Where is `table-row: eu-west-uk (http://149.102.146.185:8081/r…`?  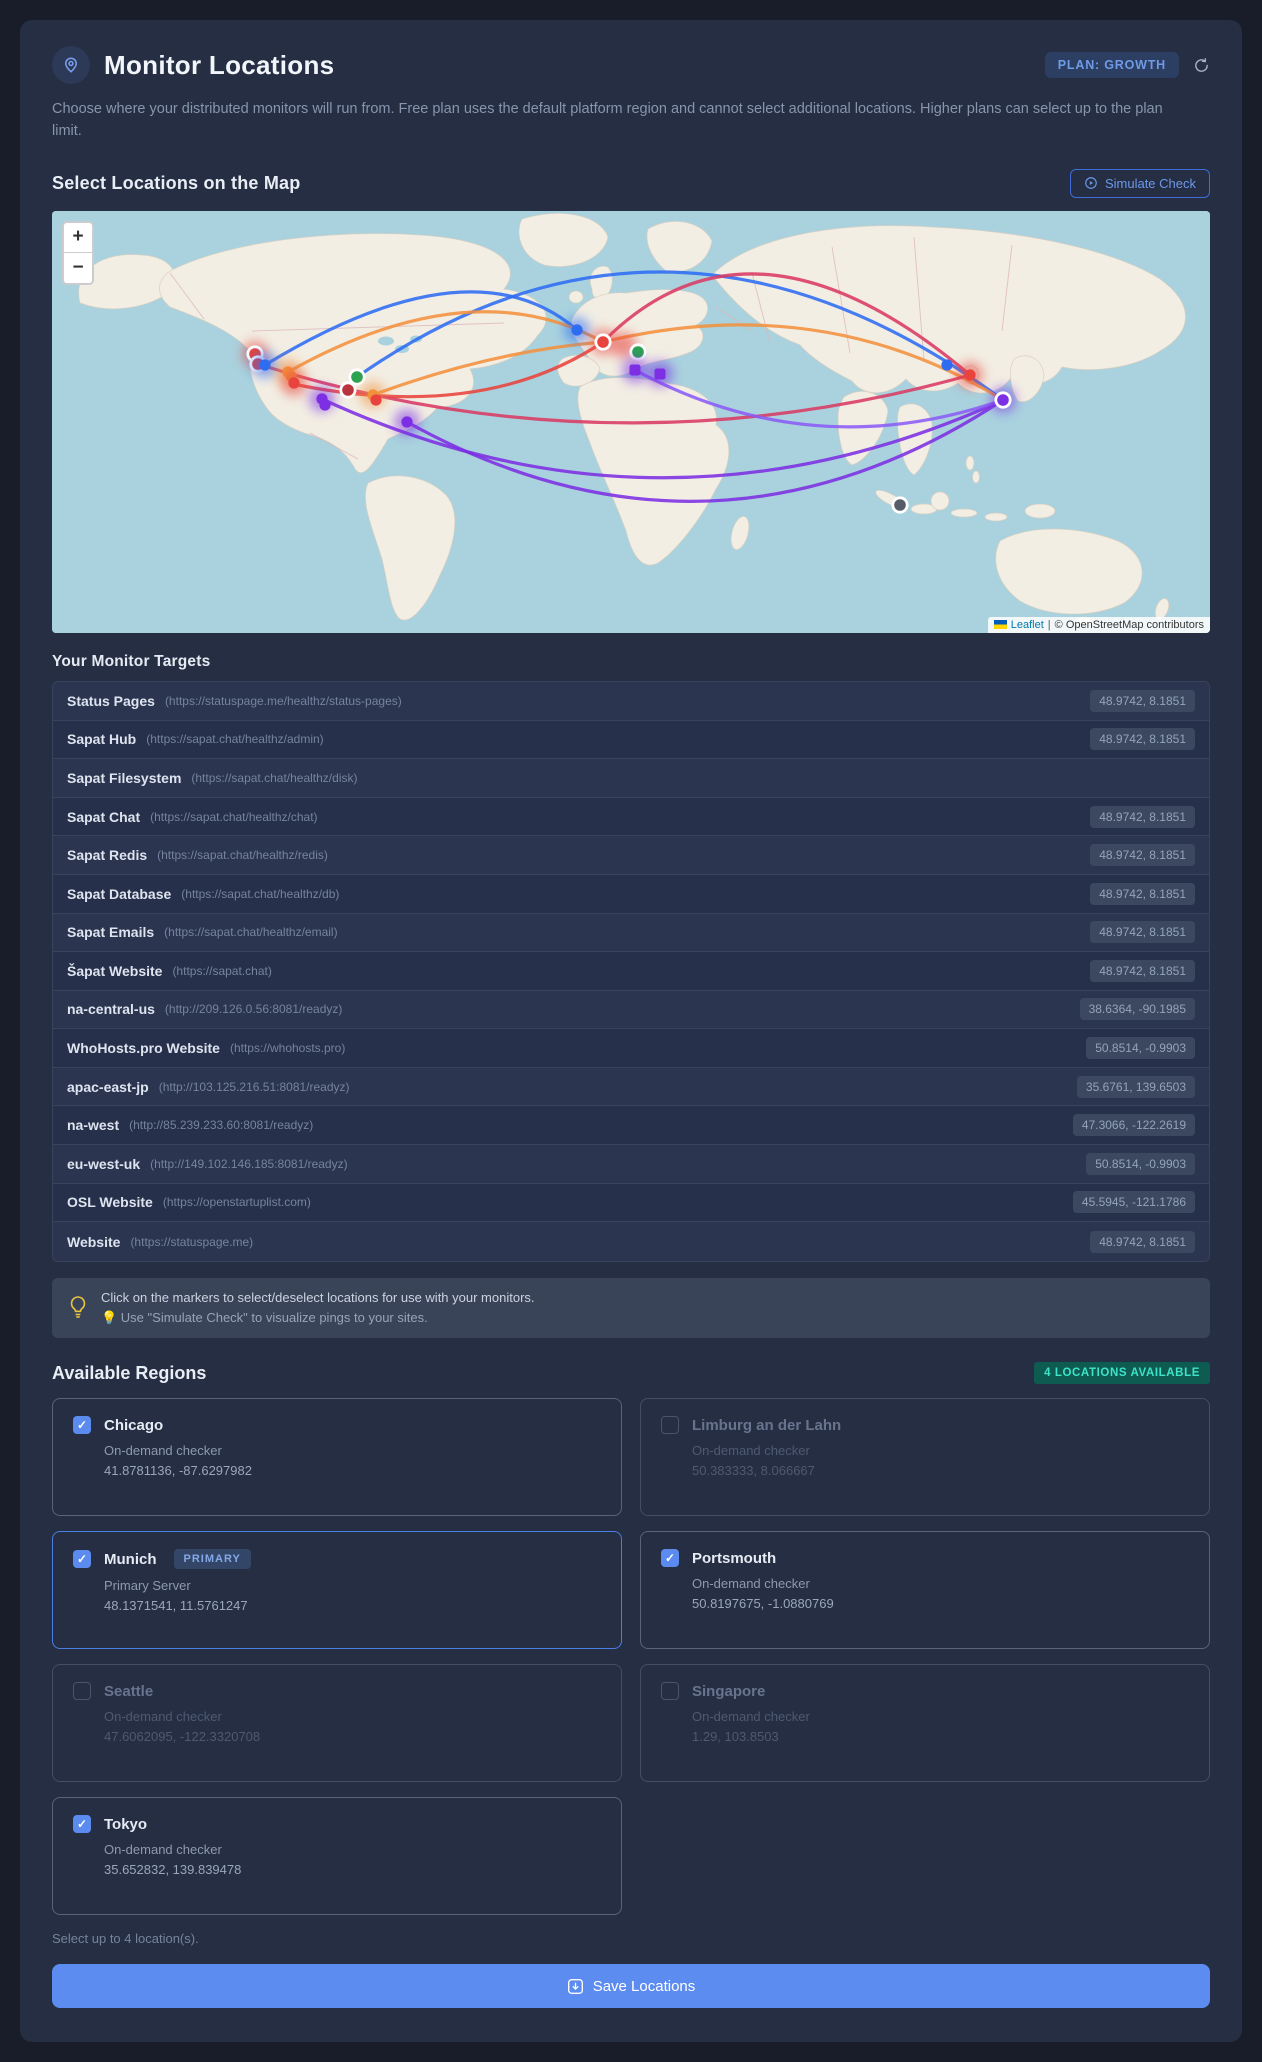
table-row: eu-west-uk (http://149.102.146.185:8081/r… is located at coordinates (631, 1164).